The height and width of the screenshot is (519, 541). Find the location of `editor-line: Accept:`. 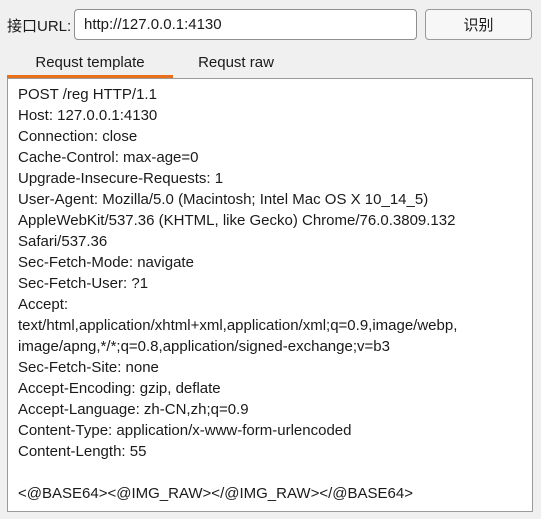

editor-line: Accept: is located at coordinates (43, 304).